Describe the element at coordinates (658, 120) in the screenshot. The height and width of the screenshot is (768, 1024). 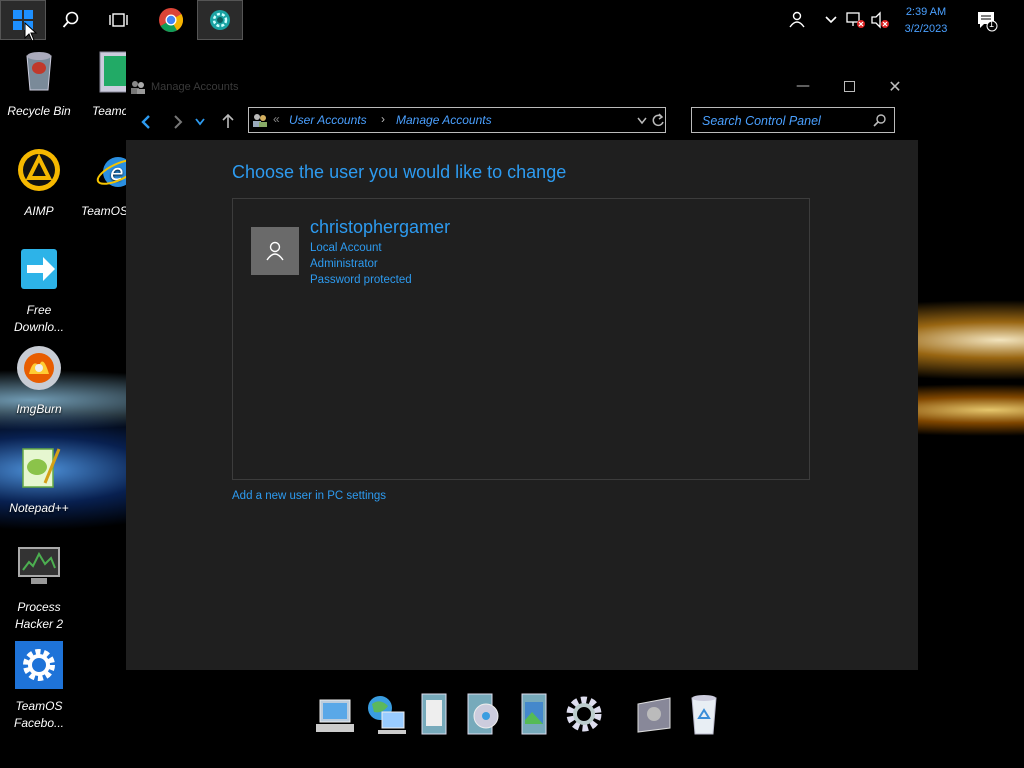
I see `refresh-icon` at that location.